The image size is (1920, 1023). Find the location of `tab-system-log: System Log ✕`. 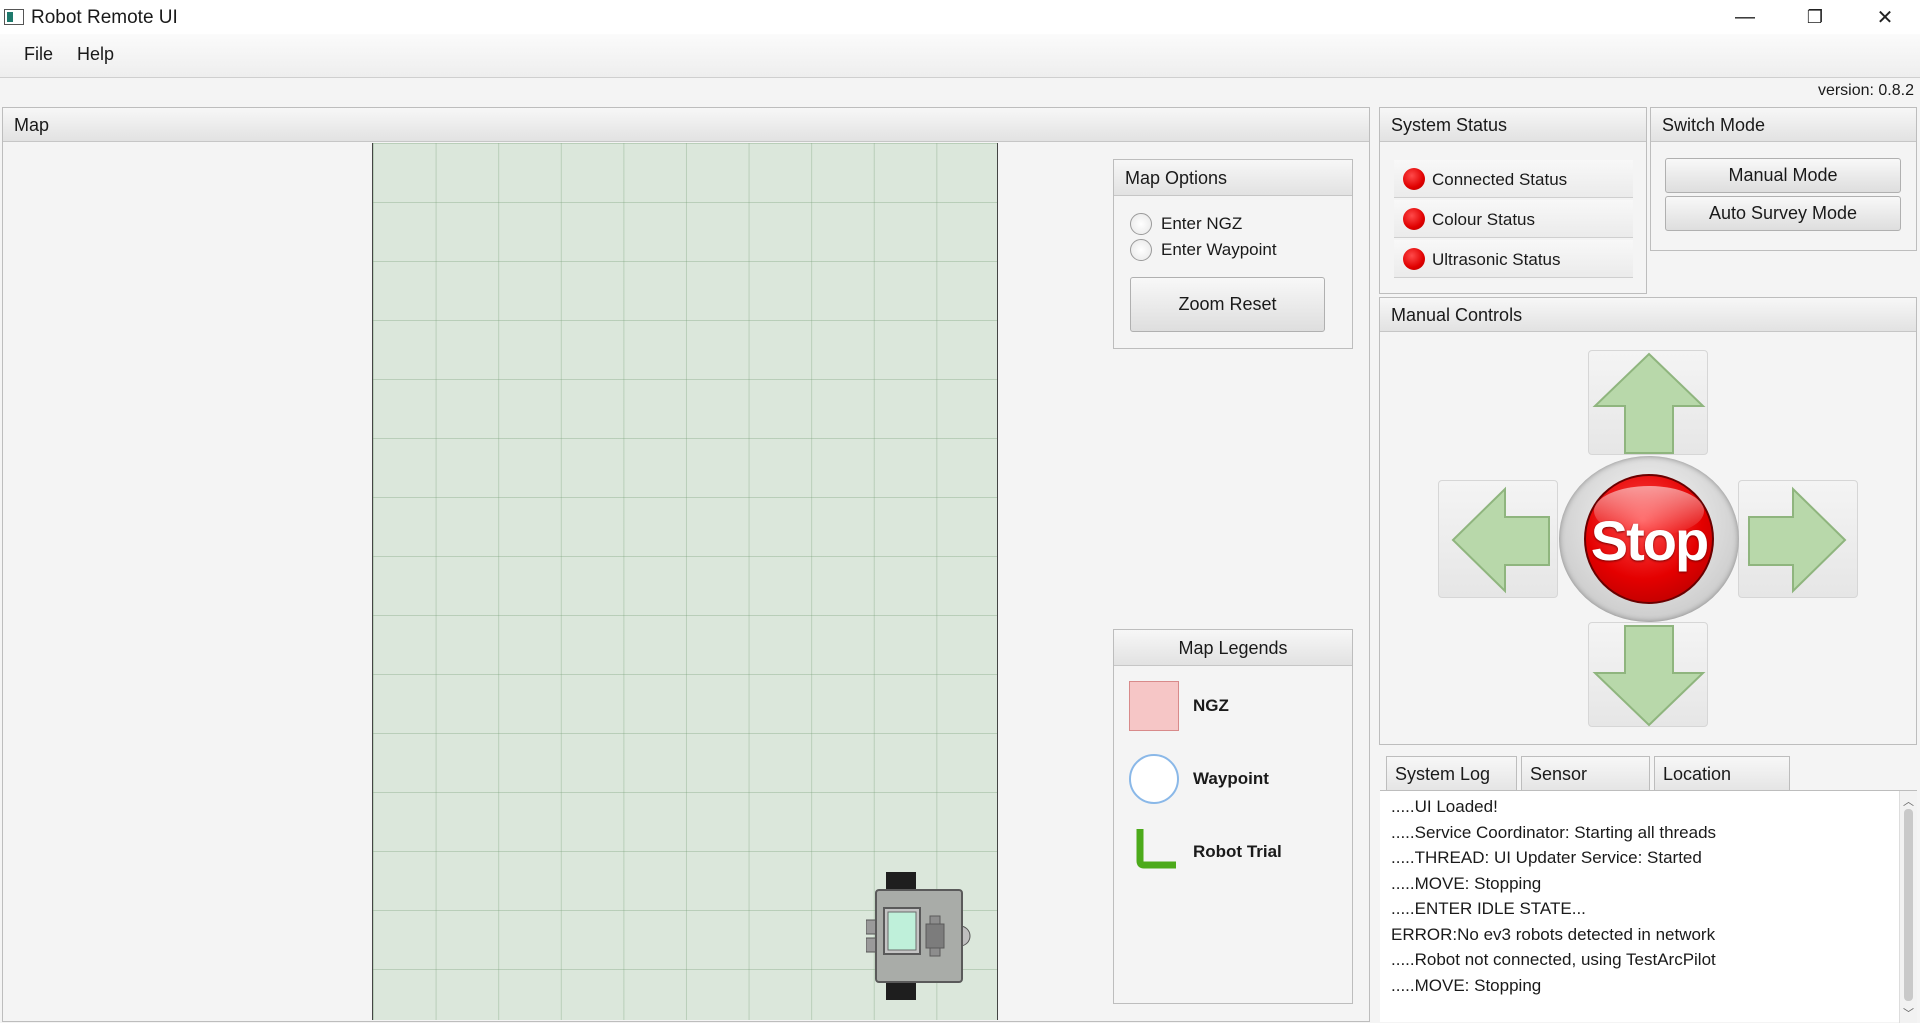

tab-system-log: System Log ✕ is located at coordinates (1451, 787).